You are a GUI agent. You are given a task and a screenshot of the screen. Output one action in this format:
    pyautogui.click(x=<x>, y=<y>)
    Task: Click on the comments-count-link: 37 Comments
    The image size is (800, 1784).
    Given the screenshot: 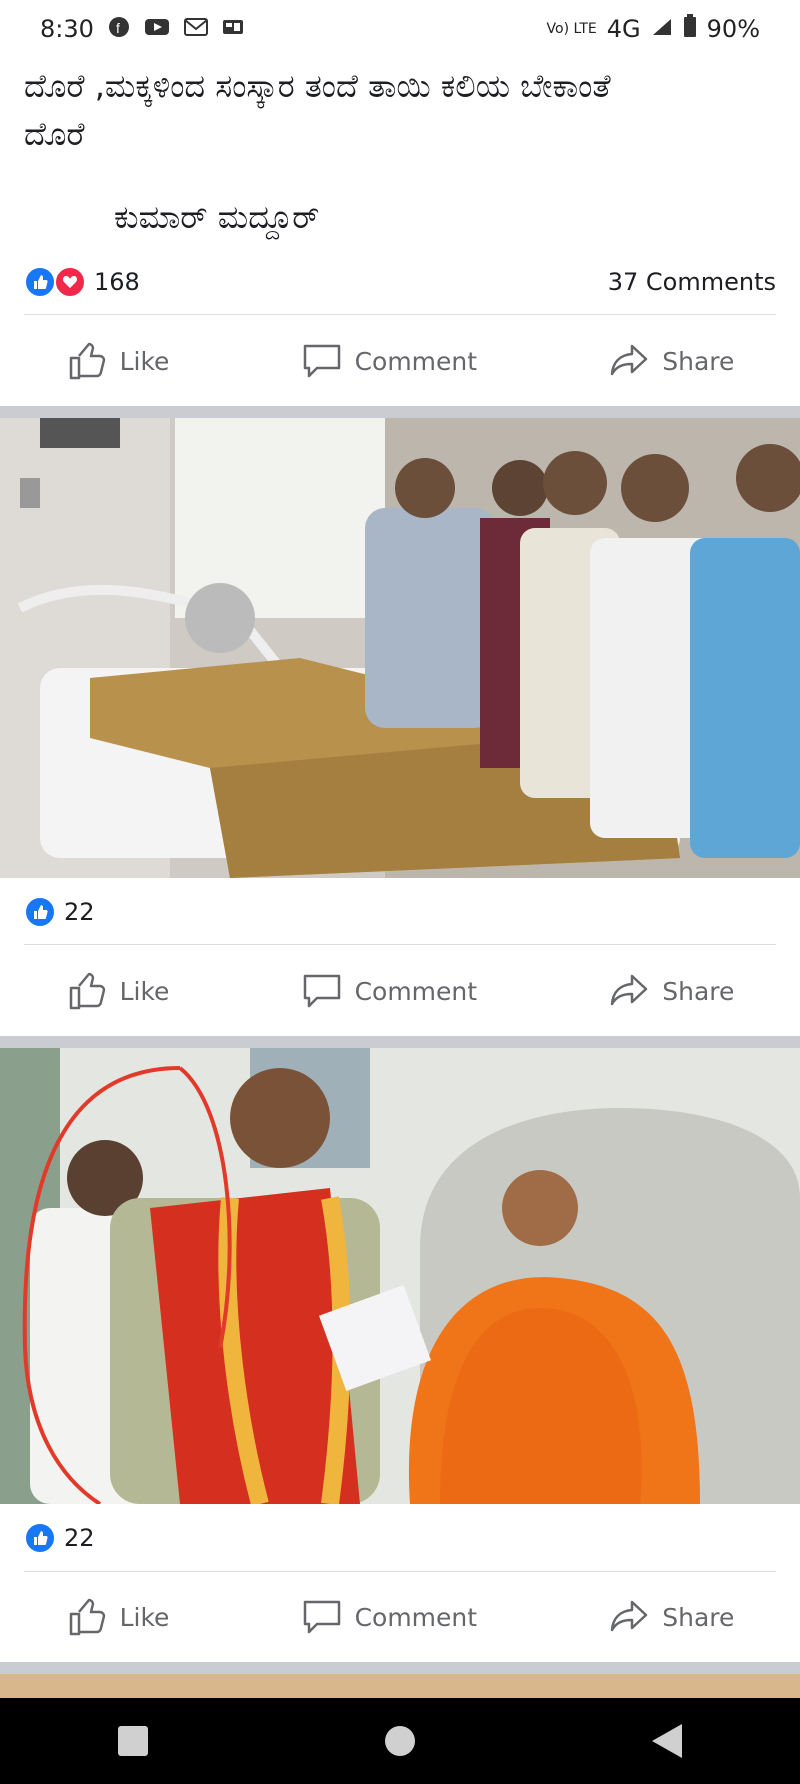 What is the action you would take?
    pyautogui.click(x=692, y=282)
    